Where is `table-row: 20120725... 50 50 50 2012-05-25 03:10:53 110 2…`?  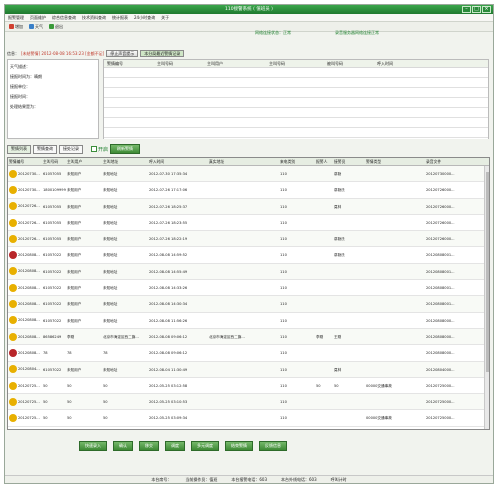
table-row: 20120725... 50 50 50 2012-05-25 03:10:53 110 2… is located at coordinates (248, 402).